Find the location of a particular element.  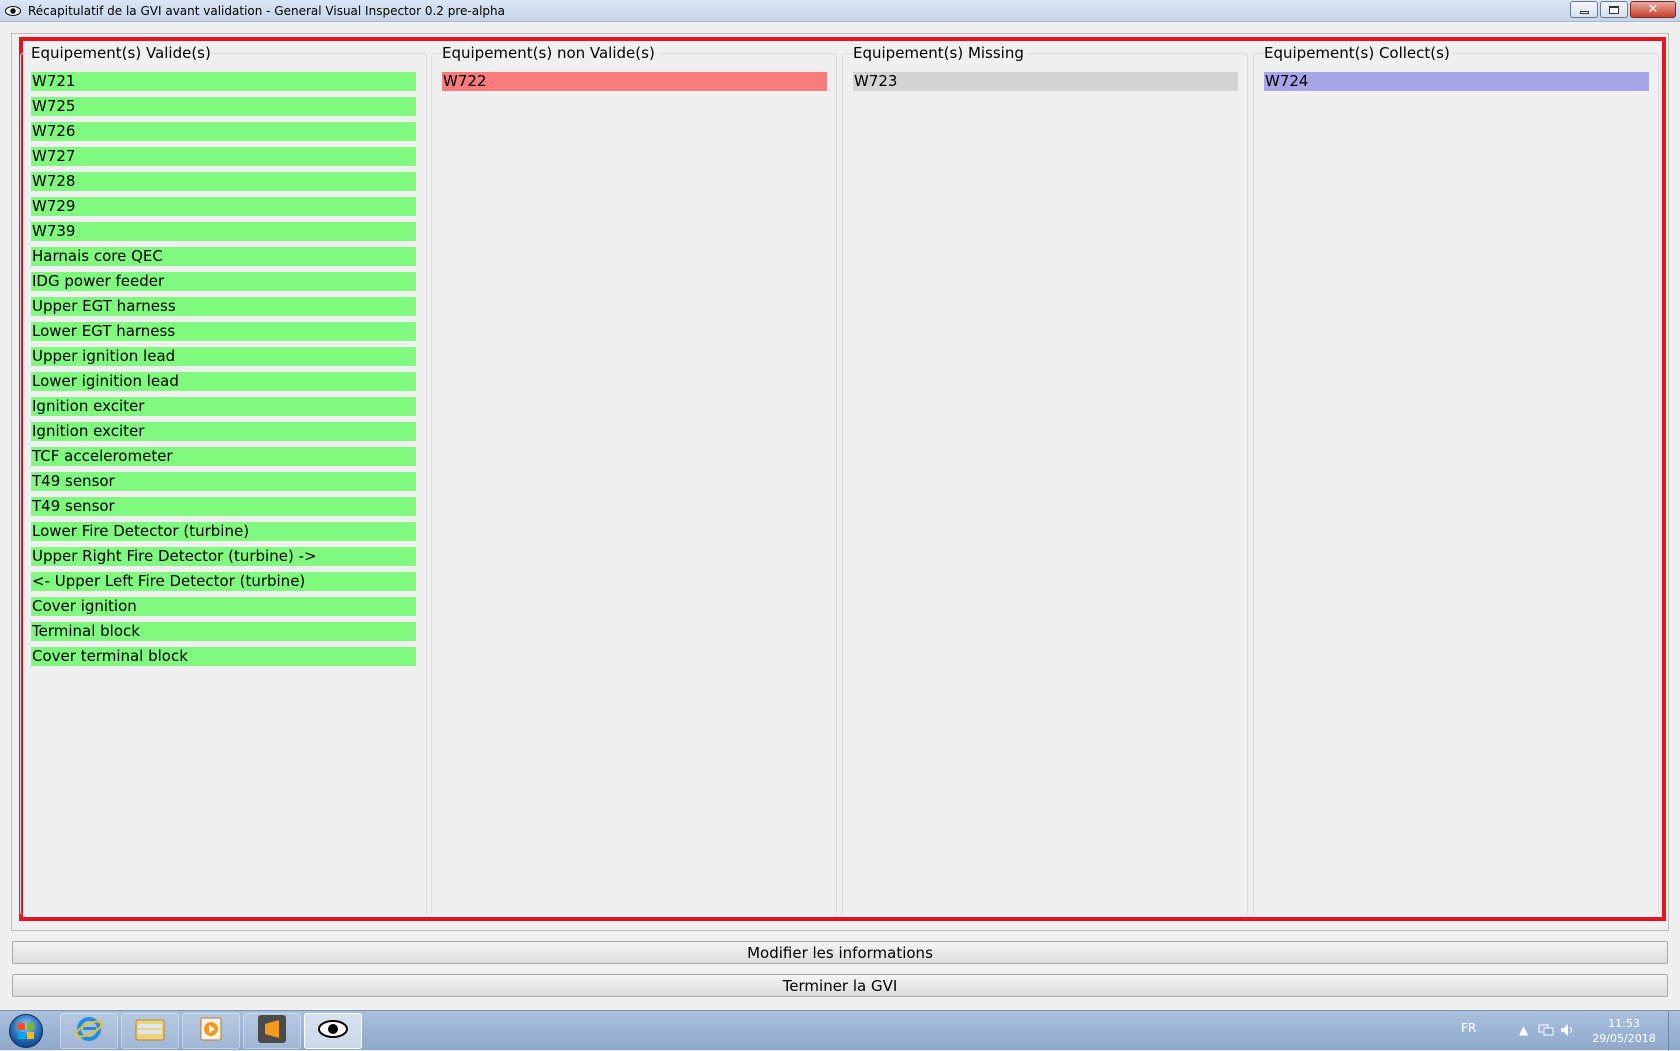

close-button: ✕ is located at coordinates (1653, 9).